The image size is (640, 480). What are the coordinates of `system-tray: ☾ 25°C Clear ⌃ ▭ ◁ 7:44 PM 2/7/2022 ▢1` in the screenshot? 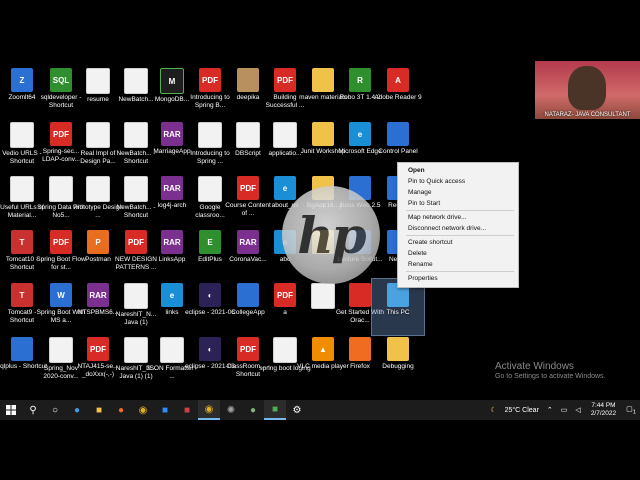 It's located at (563, 410).